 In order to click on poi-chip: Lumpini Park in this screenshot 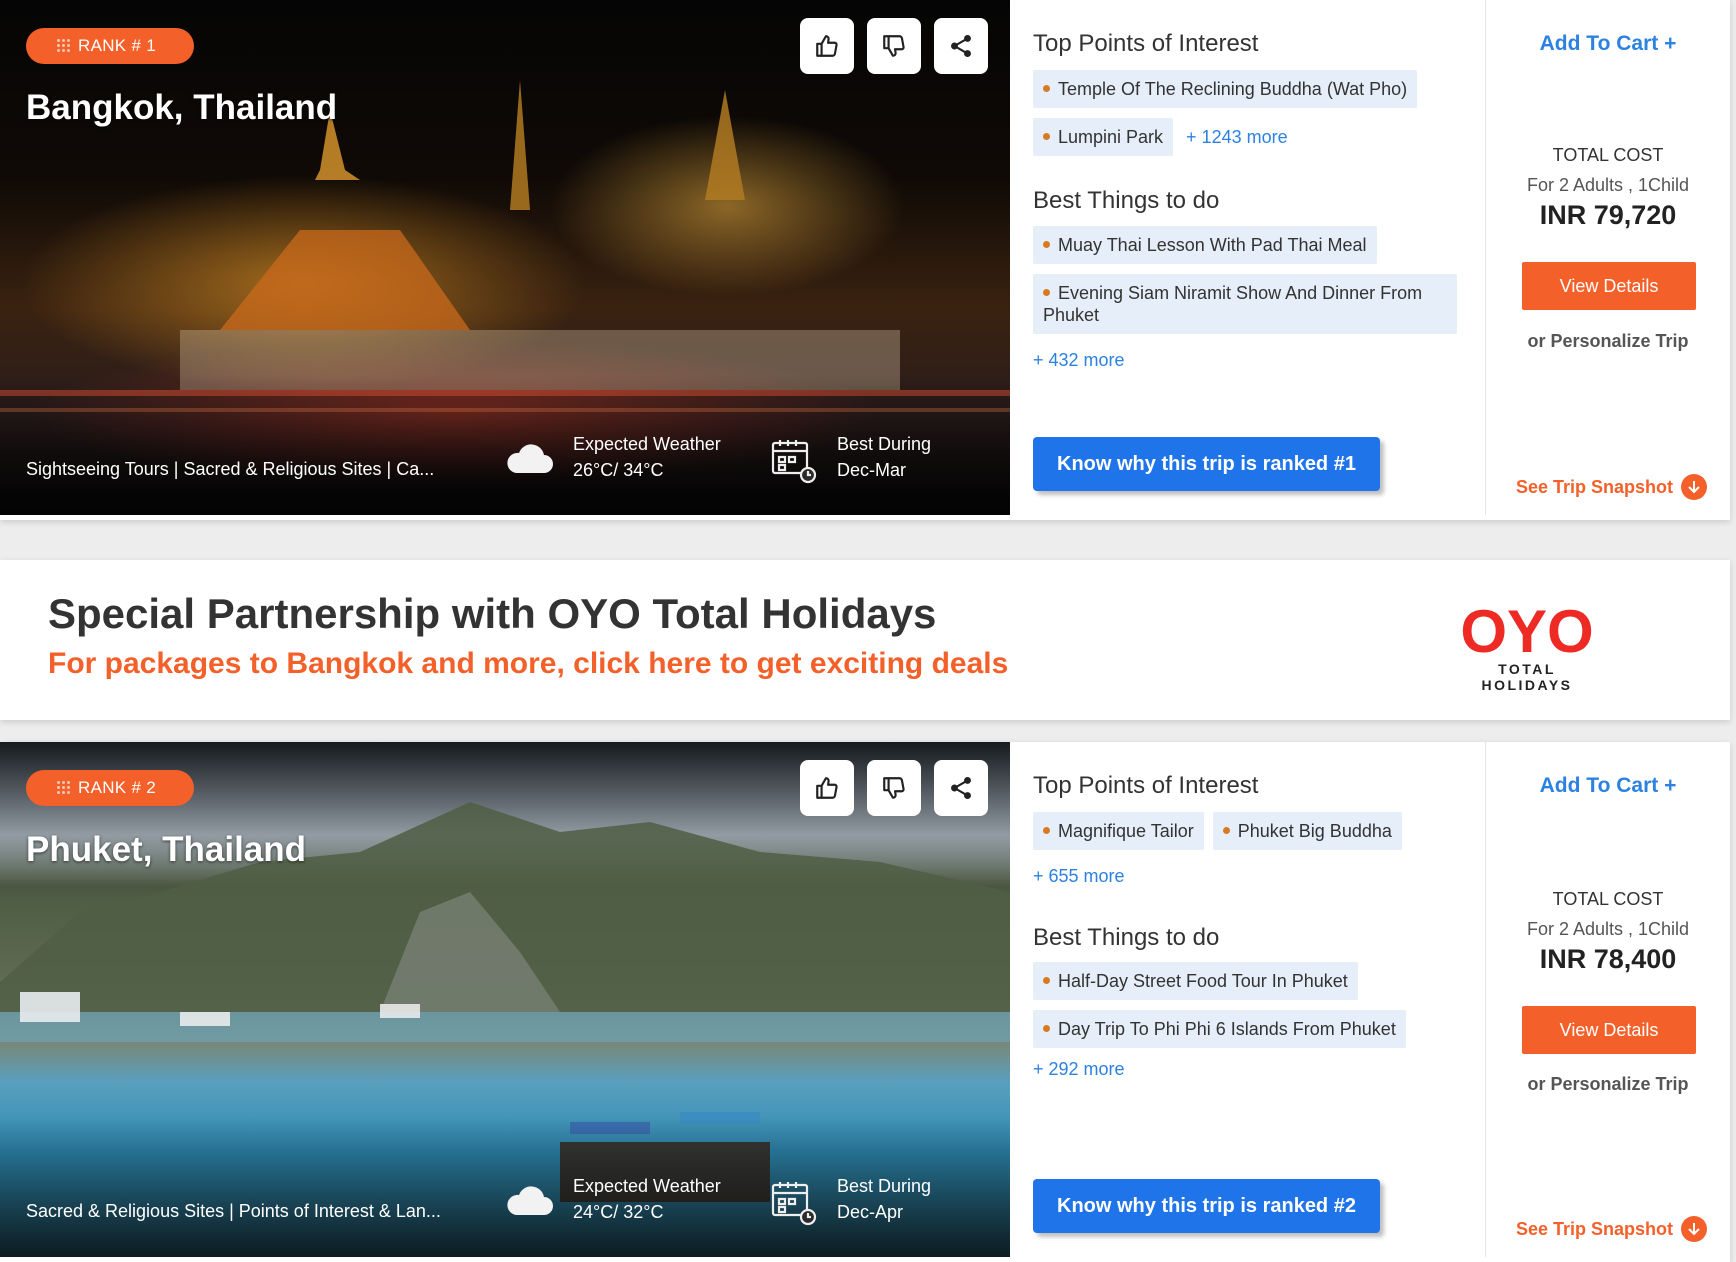, I will do `click(1103, 137)`.